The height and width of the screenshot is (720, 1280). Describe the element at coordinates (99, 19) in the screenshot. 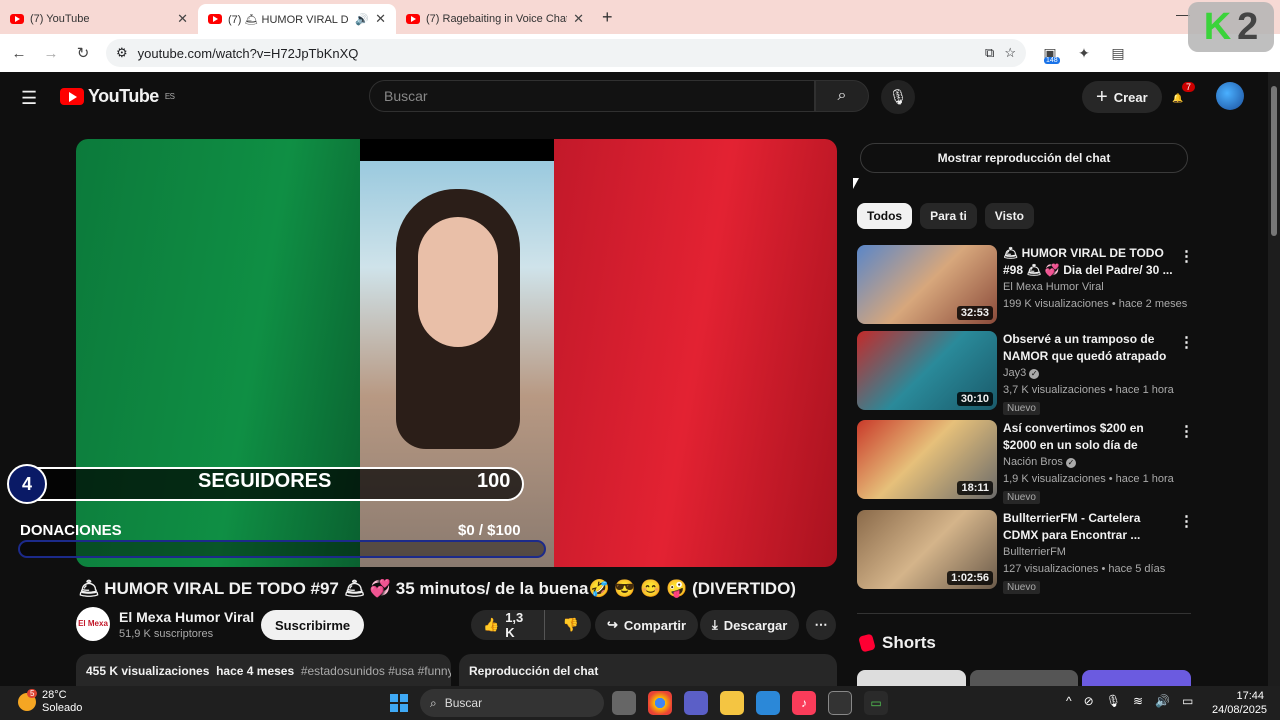

I see `browser-tab-1: (7) YouTube ✕` at that location.